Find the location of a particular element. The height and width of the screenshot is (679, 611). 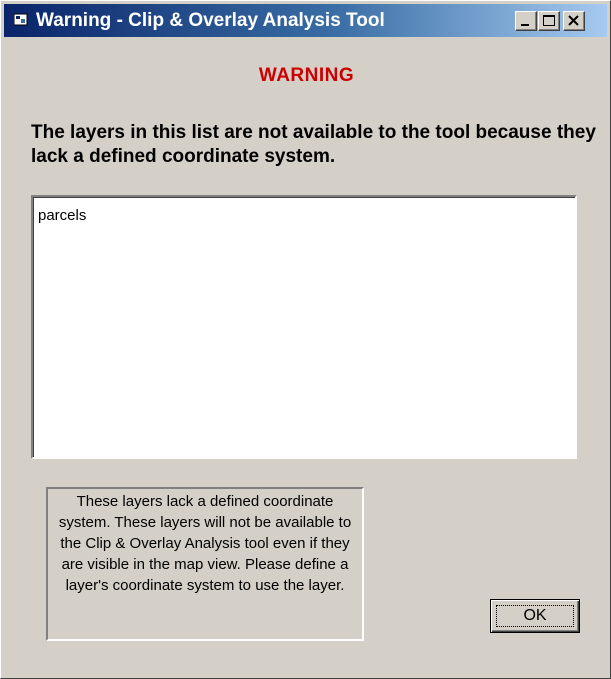

app-icon is located at coordinates (21, 19).